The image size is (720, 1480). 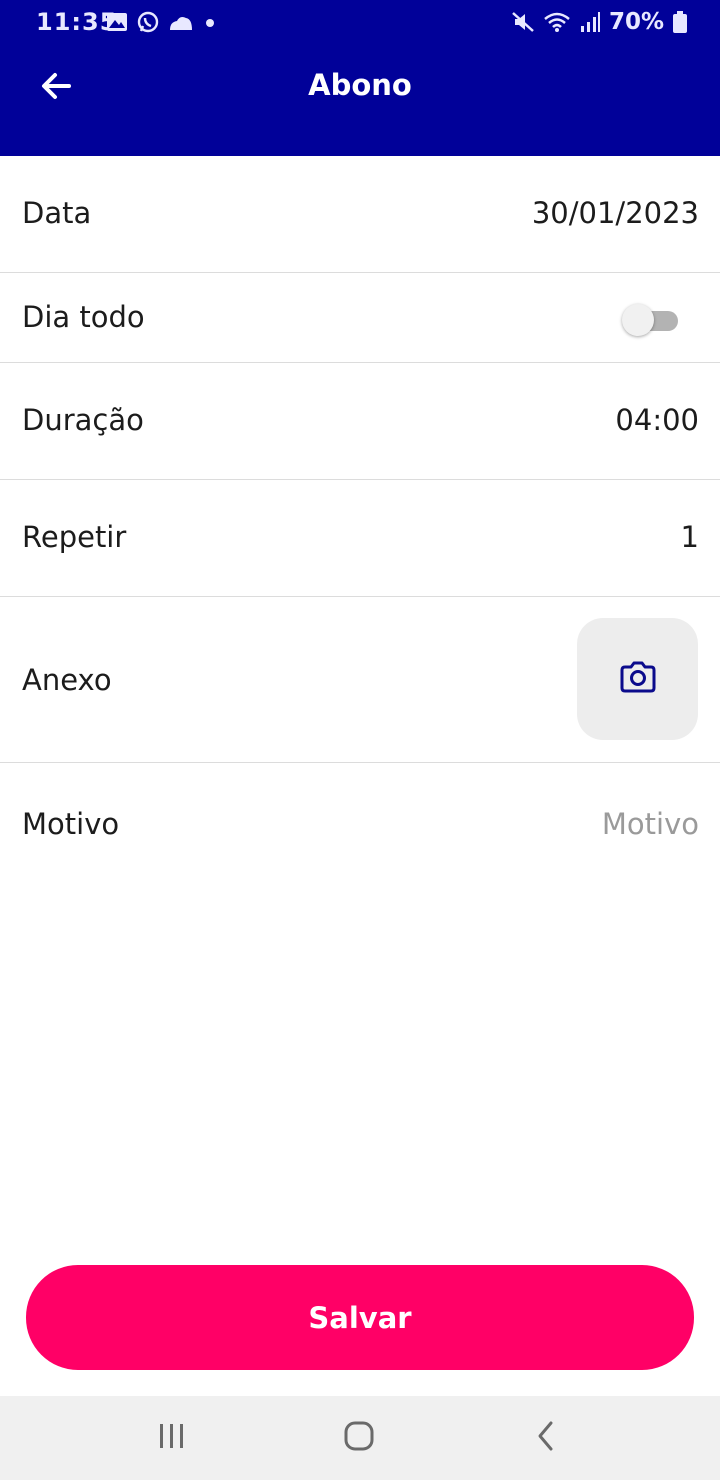 I want to click on date-label: Data, so click(x=57, y=213).